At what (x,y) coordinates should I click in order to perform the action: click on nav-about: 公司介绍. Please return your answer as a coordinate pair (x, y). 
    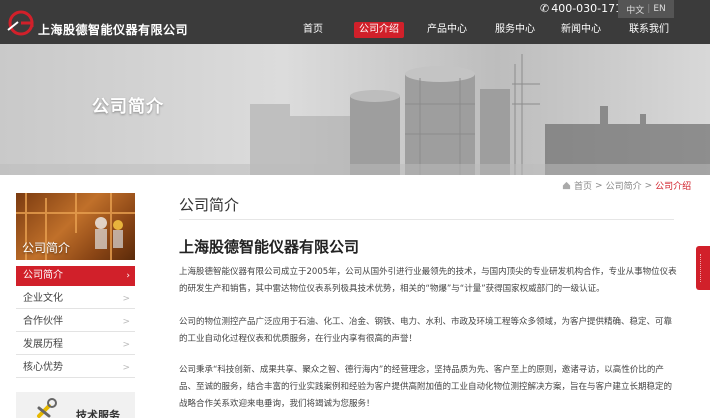
    Looking at the image, I should click on (379, 30).